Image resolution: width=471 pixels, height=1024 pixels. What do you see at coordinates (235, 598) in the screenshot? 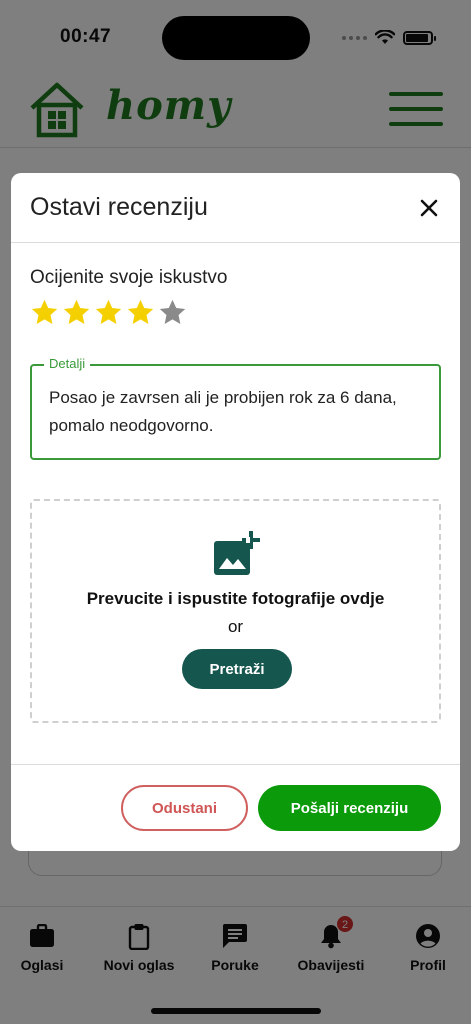
I see `dropzone-title: Prevucite i ispustite fotografije ovdje` at bounding box center [235, 598].